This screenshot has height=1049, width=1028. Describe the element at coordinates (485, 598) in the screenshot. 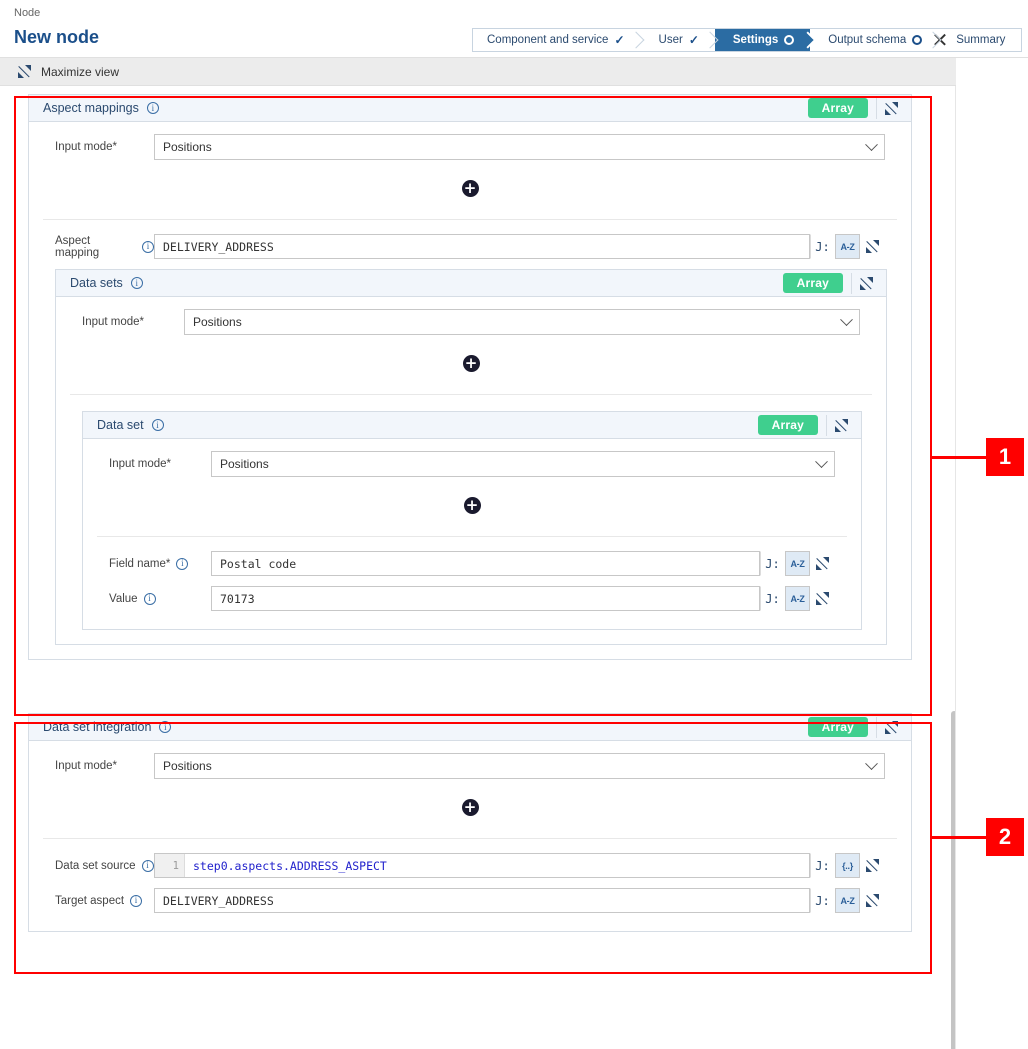

I see `value-input: 70173` at that location.